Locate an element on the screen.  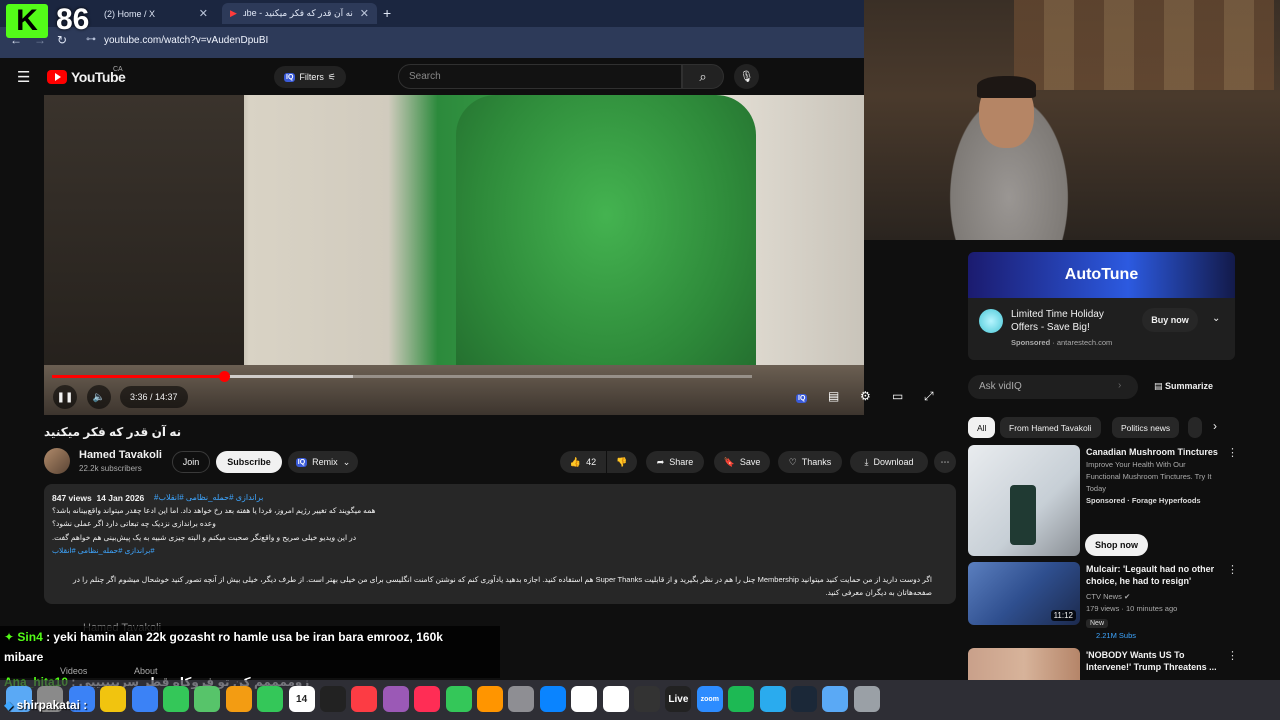
ad-banner: AutoTune is located at coordinates (1101, 275).